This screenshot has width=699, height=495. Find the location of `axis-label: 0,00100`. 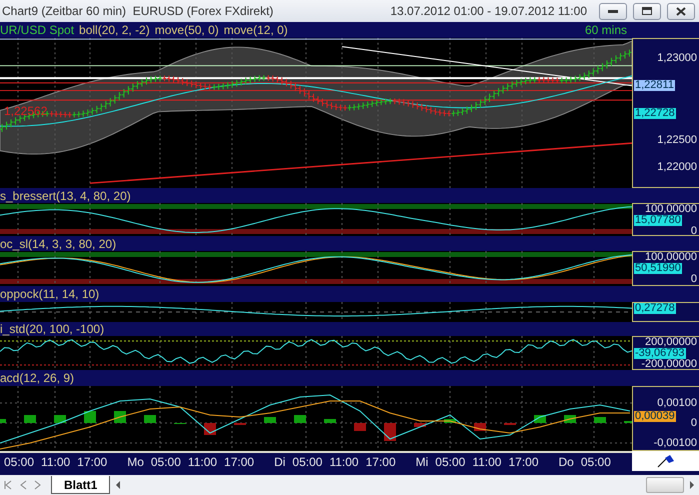

axis-label: 0,00100 is located at coordinates (677, 403).